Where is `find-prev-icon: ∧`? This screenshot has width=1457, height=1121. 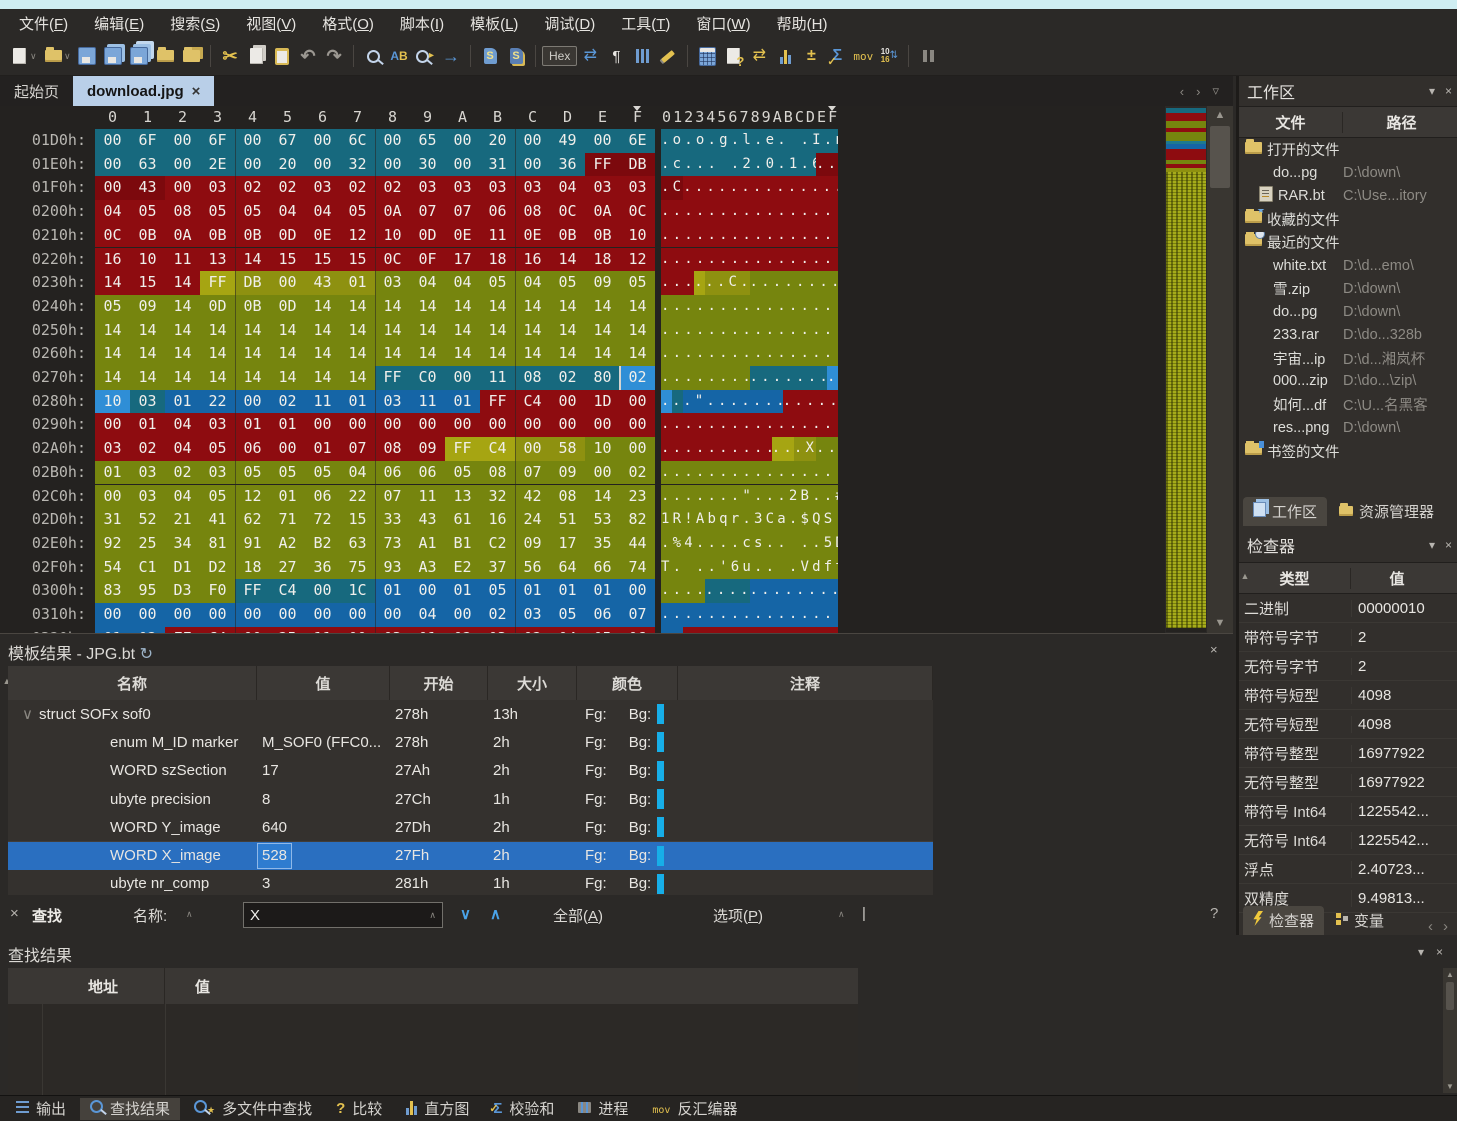 find-prev-icon: ∧ is located at coordinates (495, 914).